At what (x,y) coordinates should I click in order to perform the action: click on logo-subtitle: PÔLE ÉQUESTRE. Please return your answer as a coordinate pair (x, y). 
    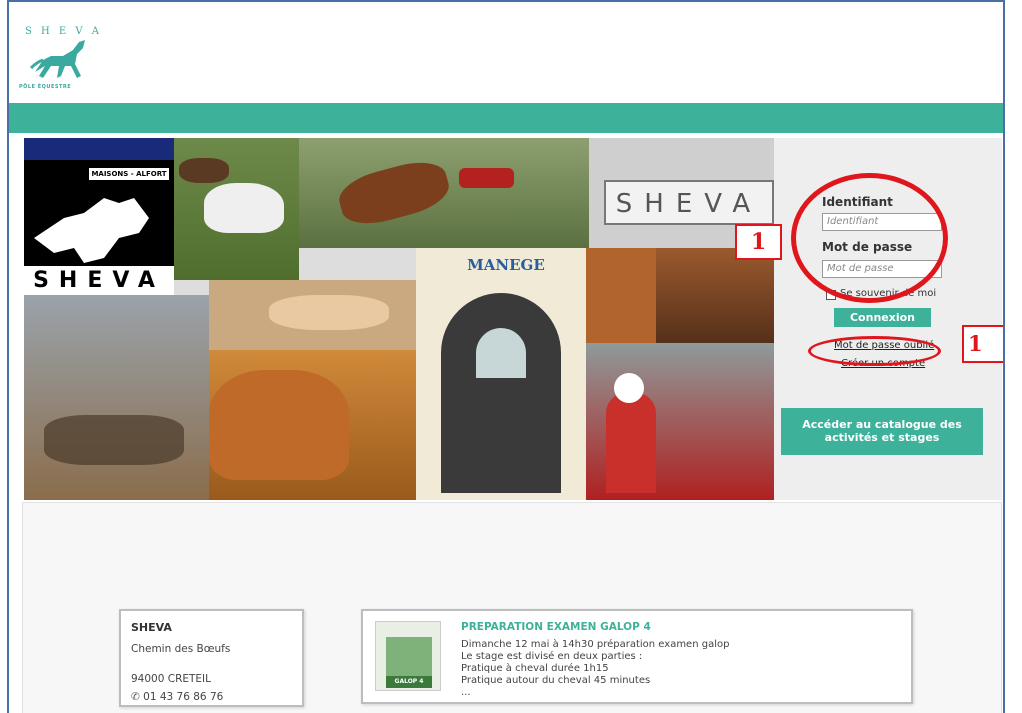
    Looking at the image, I should click on (45, 87).